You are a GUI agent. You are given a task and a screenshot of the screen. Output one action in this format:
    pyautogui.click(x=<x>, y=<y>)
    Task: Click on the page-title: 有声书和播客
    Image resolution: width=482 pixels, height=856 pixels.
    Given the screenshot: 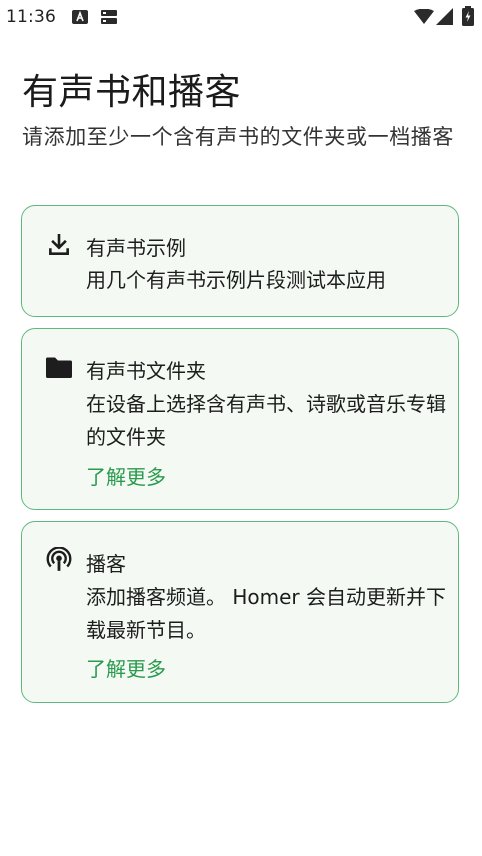 What is the action you would take?
    pyautogui.click(x=132, y=92)
    